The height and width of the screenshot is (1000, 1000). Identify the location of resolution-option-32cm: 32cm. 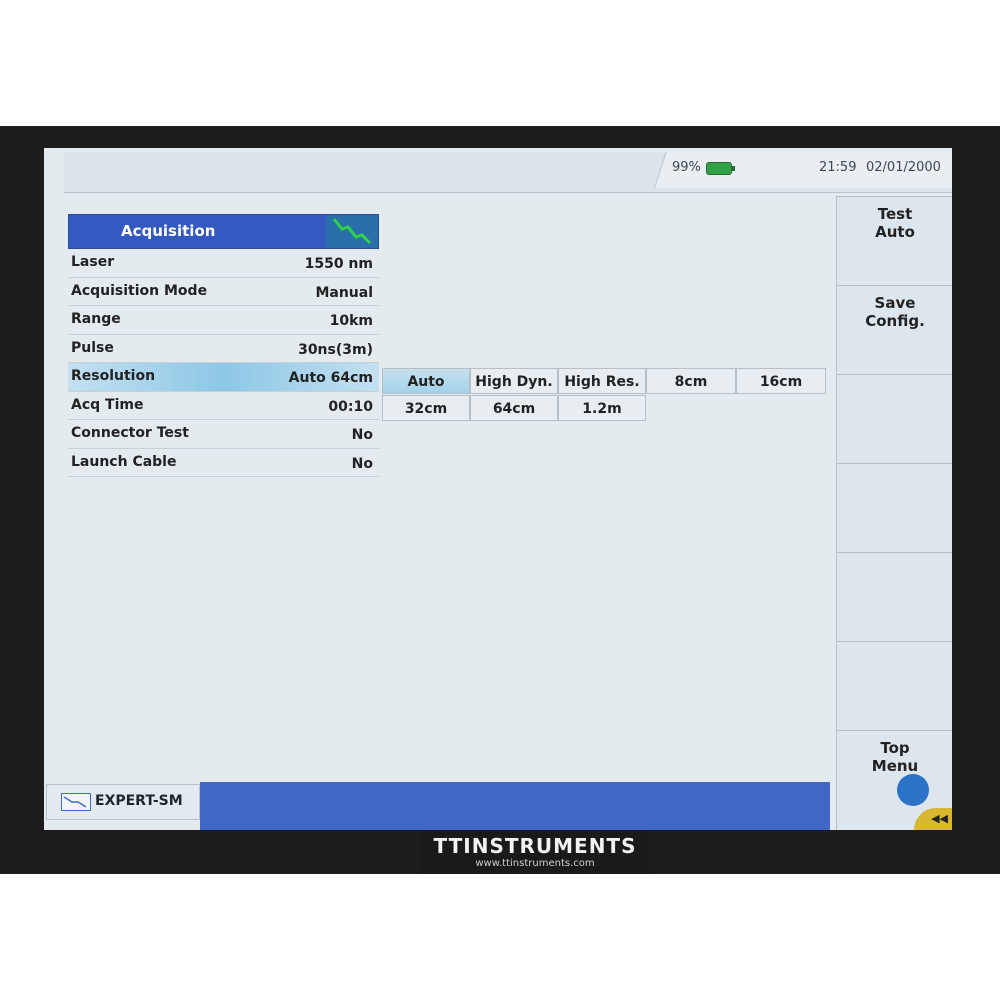
(426, 408).